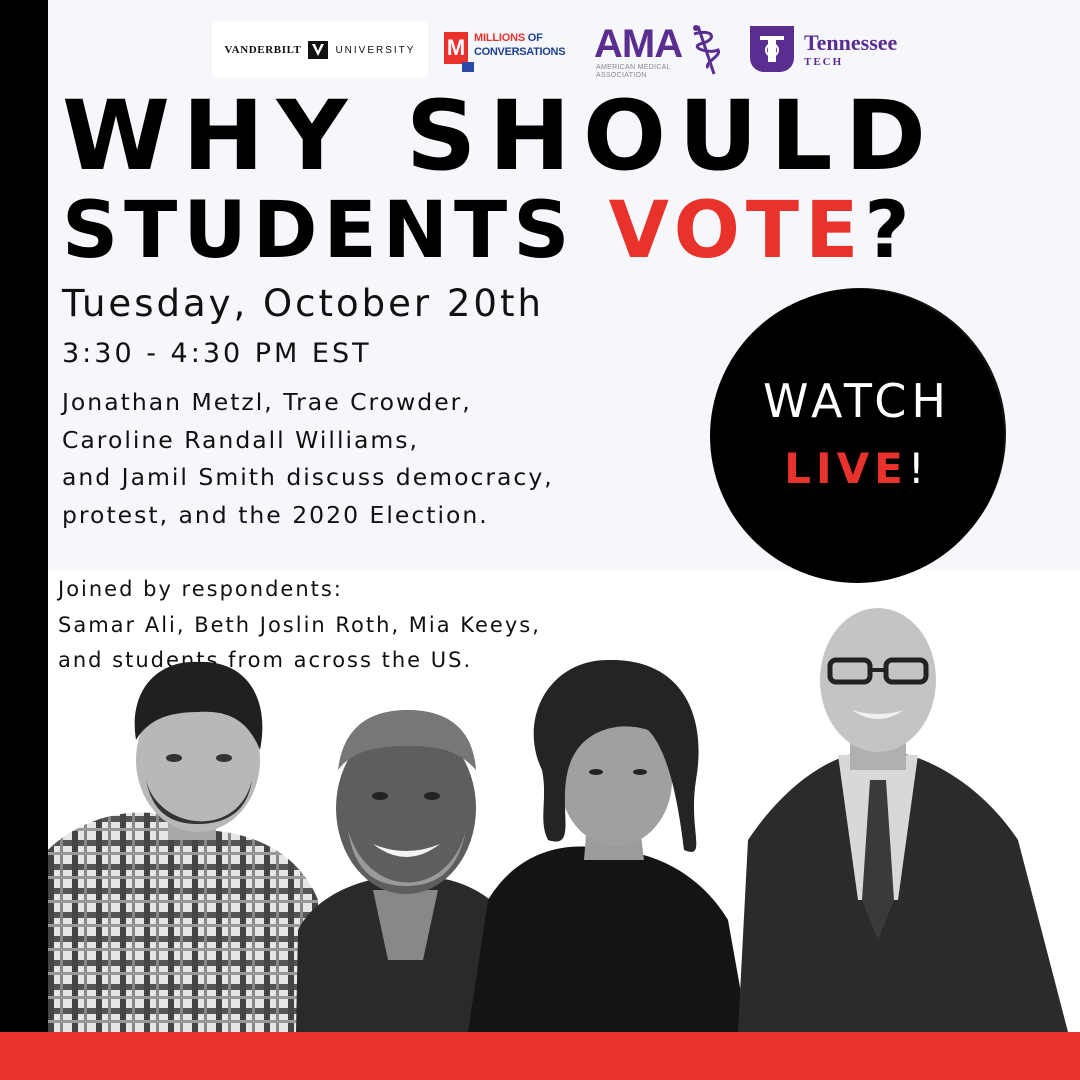 The image size is (1080, 1080). What do you see at coordinates (499, 38) in the screenshot?
I see `moc-millions: MILLIONS` at bounding box center [499, 38].